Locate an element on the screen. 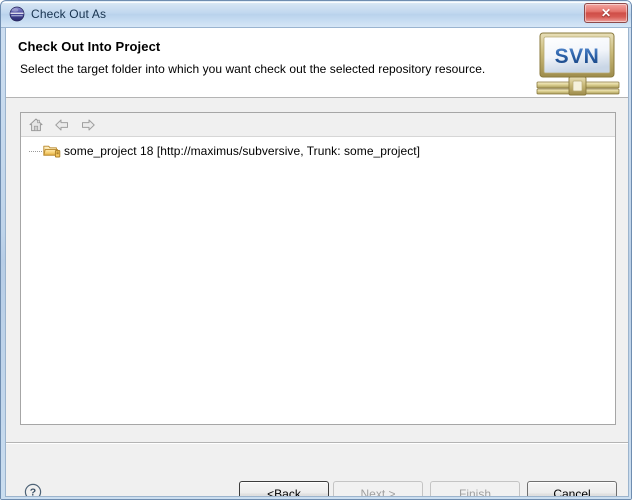  arrow-left-icon is located at coordinates (62, 125).